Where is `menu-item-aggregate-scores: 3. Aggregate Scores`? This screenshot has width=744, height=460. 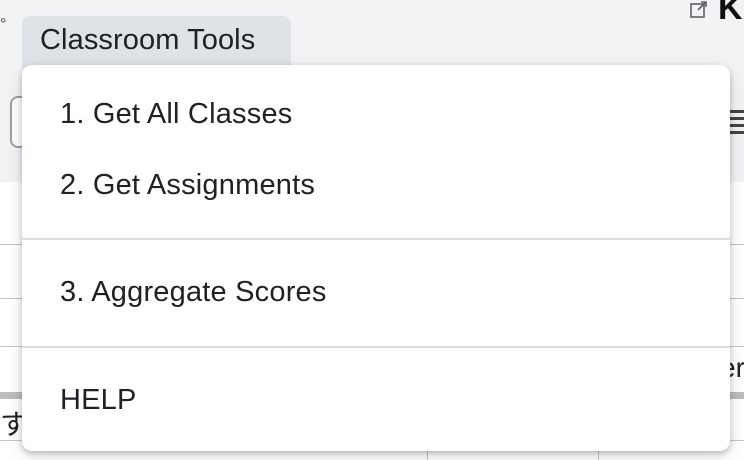
menu-item-aggregate-scores: 3. Aggregate Scores is located at coordinates (376, 292).